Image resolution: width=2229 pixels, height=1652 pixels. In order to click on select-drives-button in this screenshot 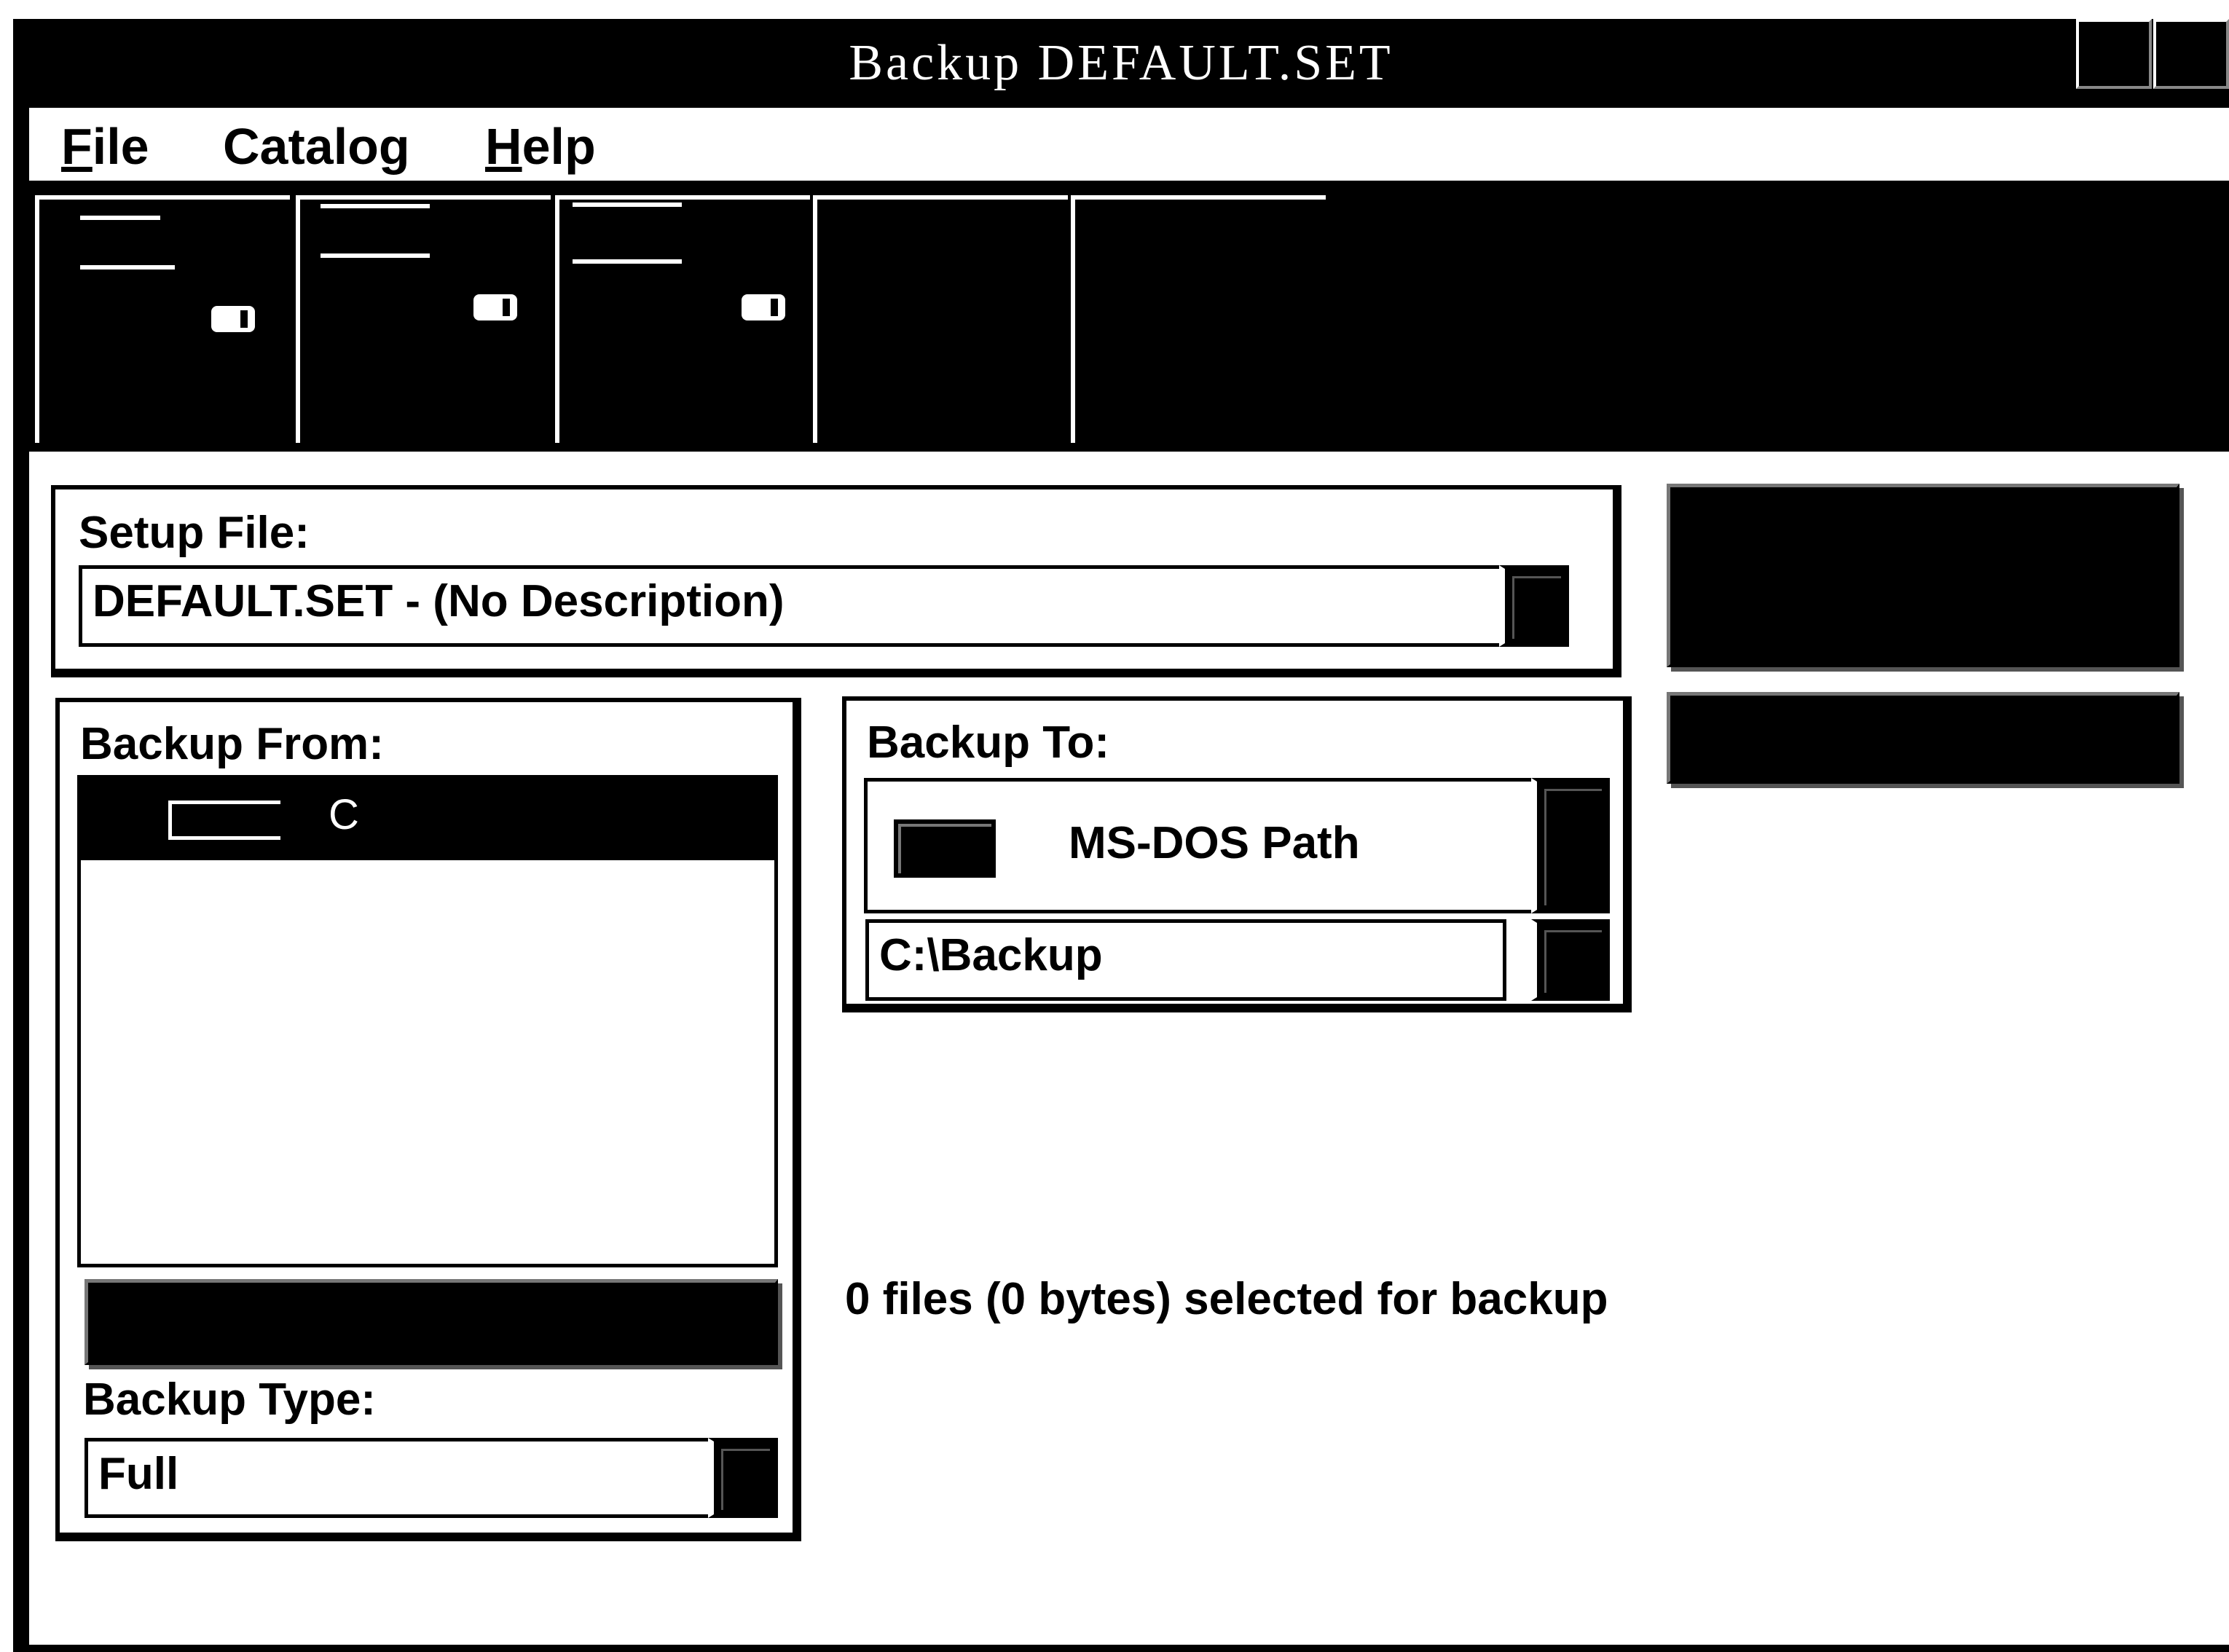, I will do `click(431, 1322)`.